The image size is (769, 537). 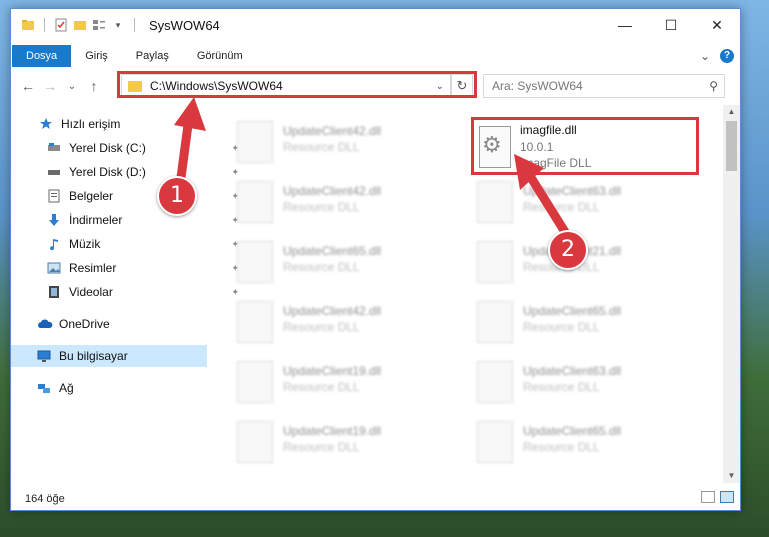 I want to click on window-controls: — ☐ ✕, so click(x=671, y=25).